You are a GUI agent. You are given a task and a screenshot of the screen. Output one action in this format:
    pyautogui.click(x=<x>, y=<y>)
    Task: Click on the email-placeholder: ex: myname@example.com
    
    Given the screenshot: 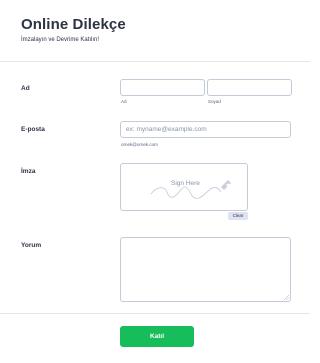 What is the action you would take?
    pyautogui.click(x=166, y=129)
    